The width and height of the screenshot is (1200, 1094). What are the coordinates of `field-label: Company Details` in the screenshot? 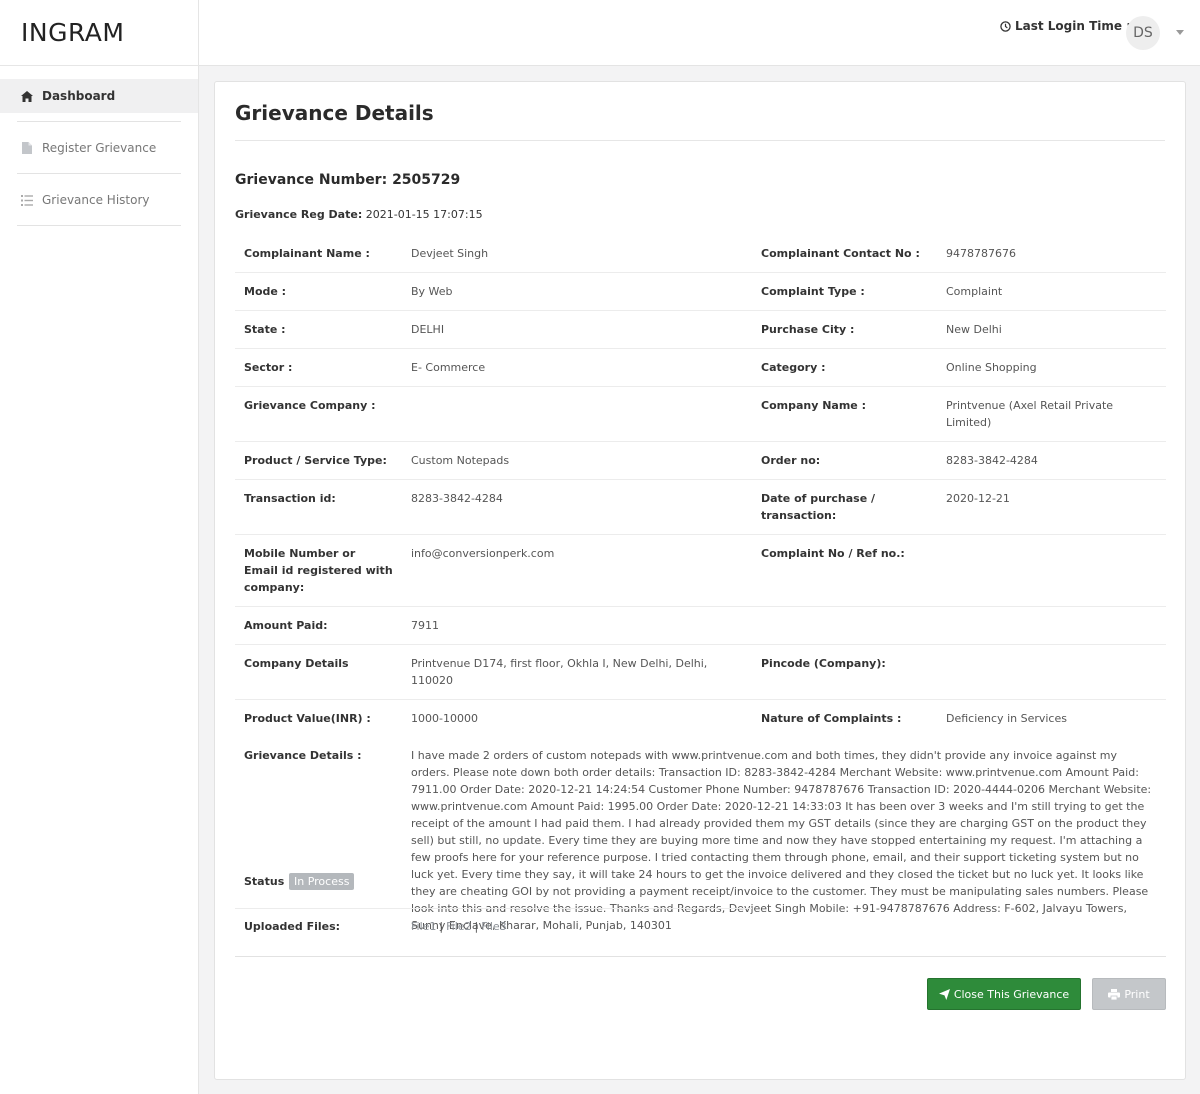 It's located at (318, 672).